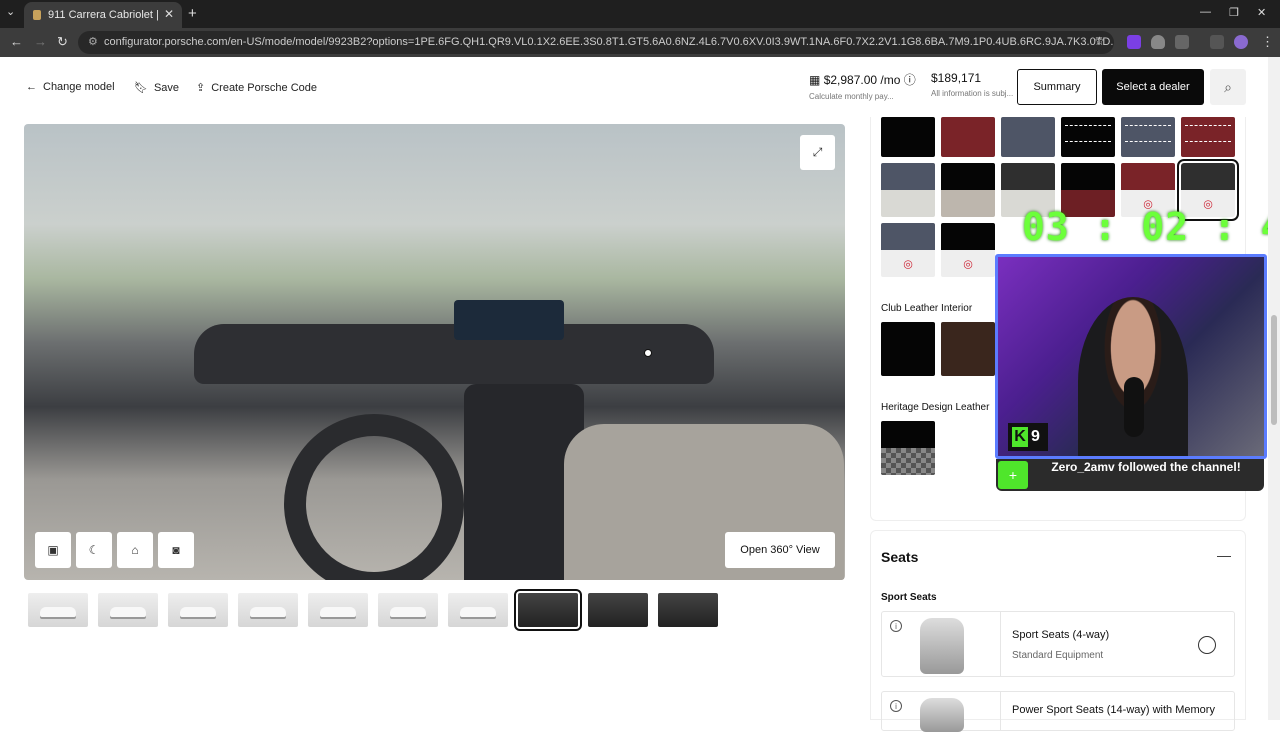 This screenshot has height=732, width=1280. I want to click on seat-radio, so click(1207, 645).